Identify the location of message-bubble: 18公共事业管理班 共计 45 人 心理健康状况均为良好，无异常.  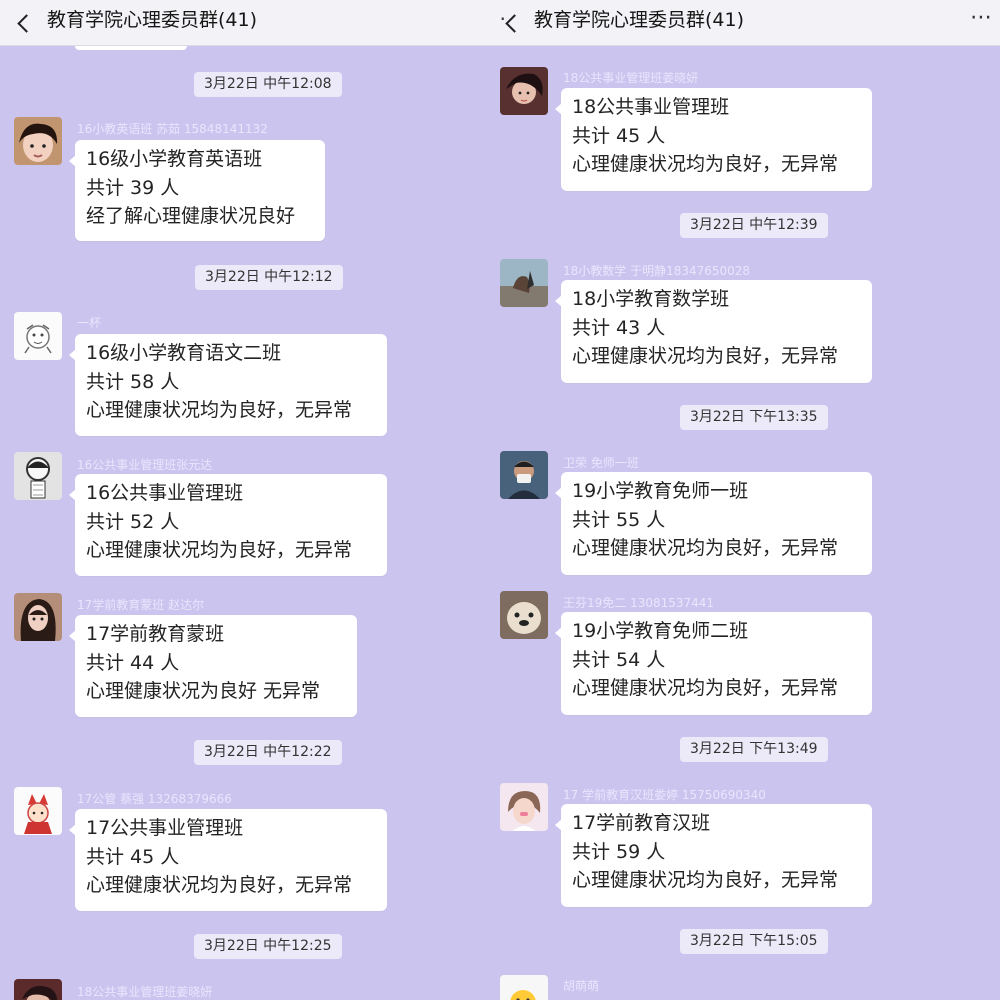
(713, 139).